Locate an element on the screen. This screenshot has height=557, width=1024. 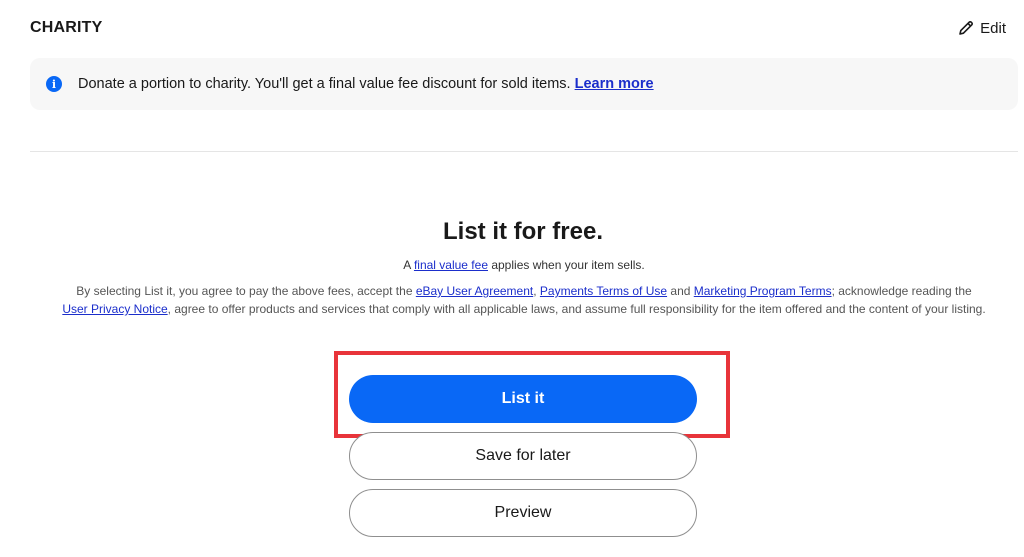
privacy-notice-link: User Privacy Notice is located at coordinates (114, 309).